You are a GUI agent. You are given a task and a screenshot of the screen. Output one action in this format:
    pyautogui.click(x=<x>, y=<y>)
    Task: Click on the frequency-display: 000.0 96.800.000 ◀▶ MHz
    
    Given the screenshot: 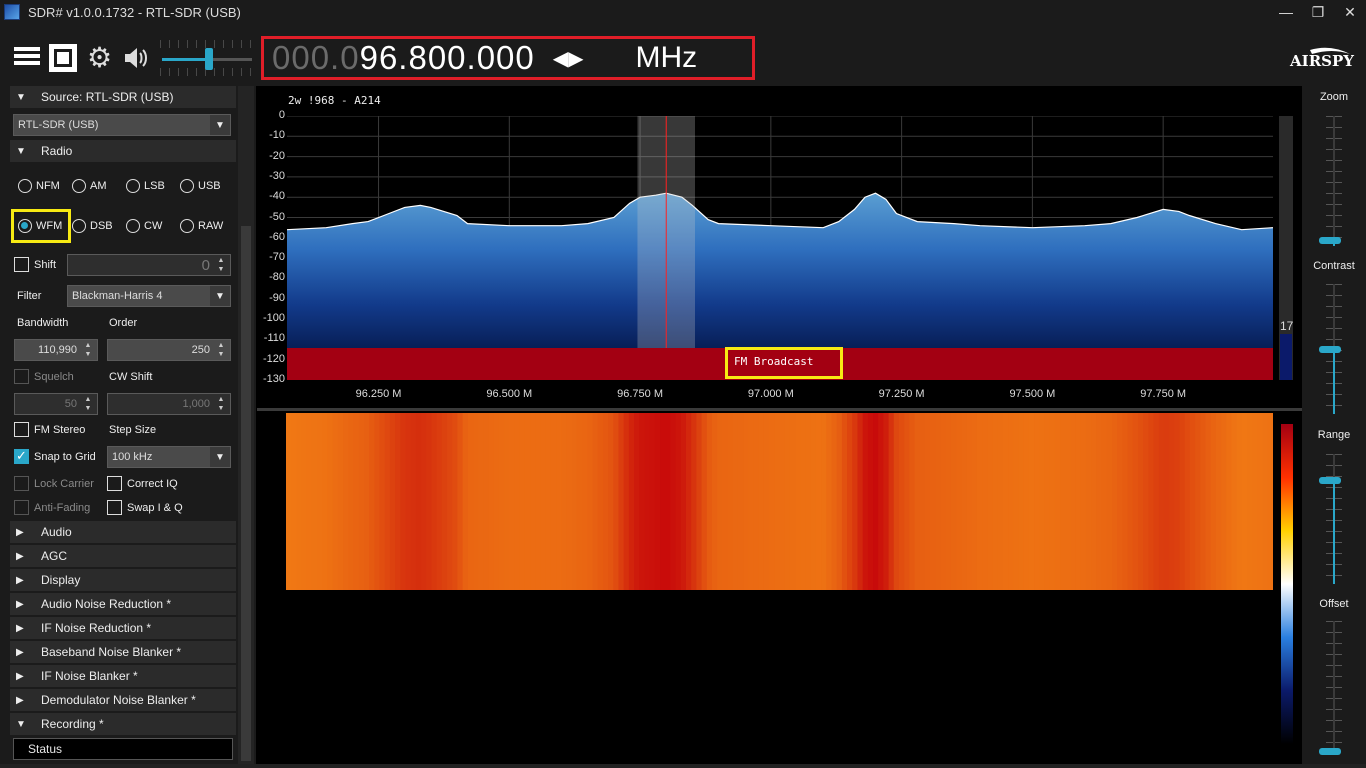 What is the action you would take?
    pyautogui.click(x=508, y=58)
    